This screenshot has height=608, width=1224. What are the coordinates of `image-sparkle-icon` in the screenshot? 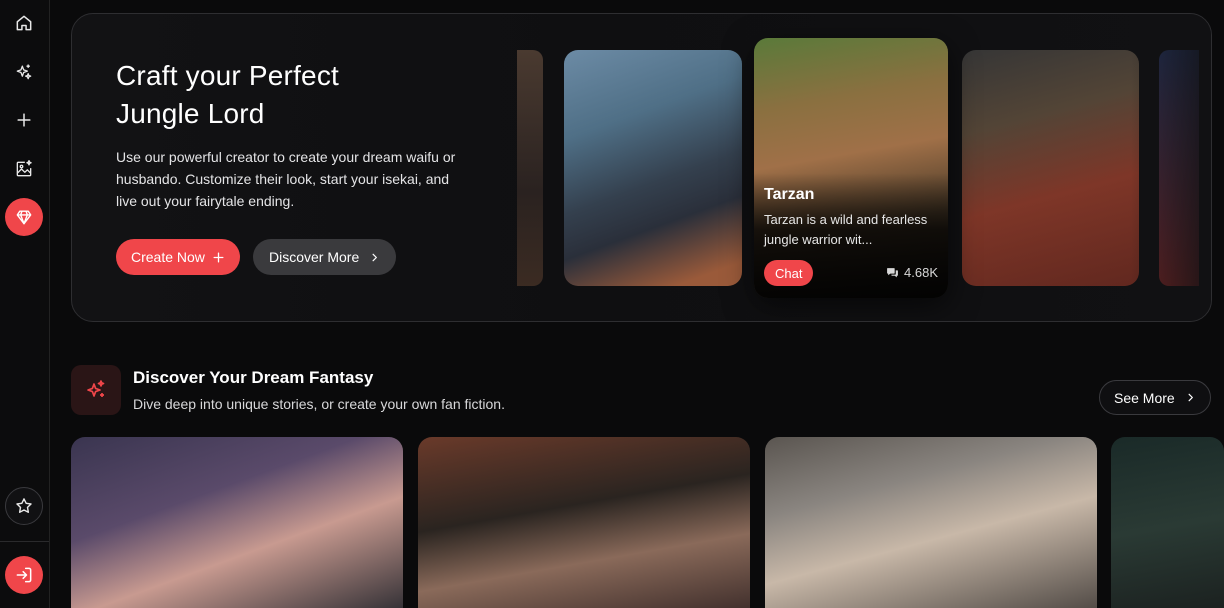 It's located at (24, 169).